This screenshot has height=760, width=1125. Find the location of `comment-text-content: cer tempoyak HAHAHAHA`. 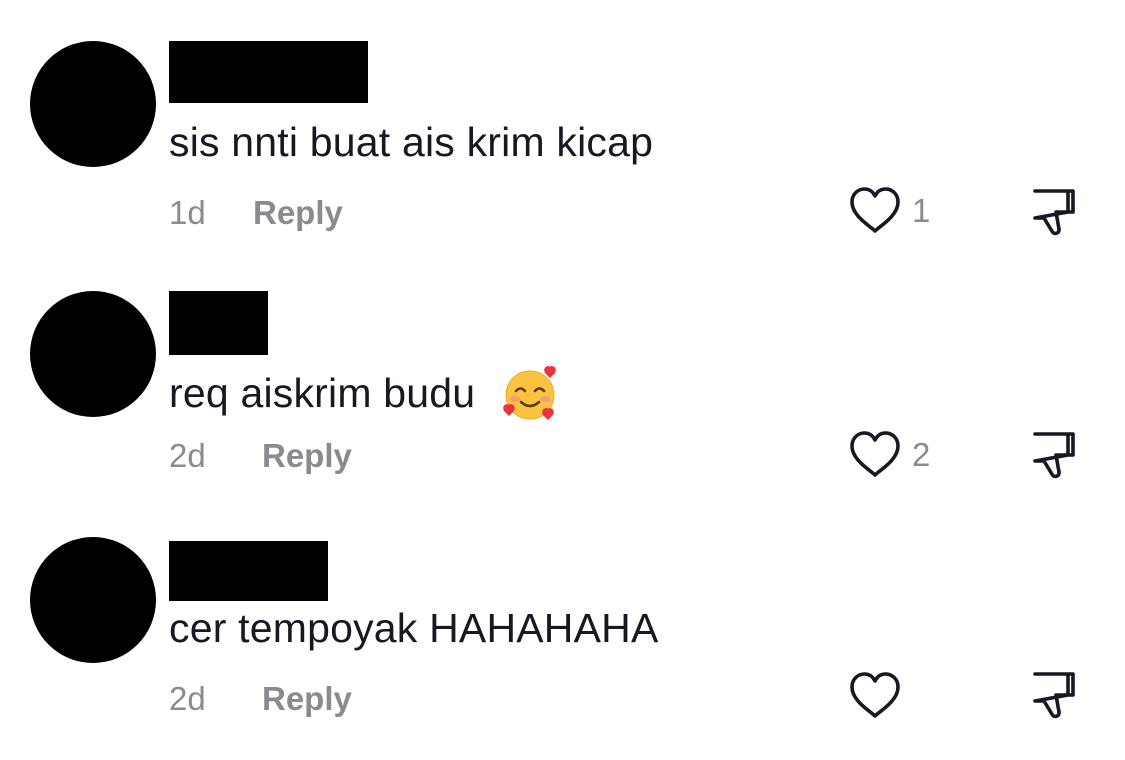

comment-text-content: cer tempoyak HAHAHAHA is located at coordinates (414, 628).